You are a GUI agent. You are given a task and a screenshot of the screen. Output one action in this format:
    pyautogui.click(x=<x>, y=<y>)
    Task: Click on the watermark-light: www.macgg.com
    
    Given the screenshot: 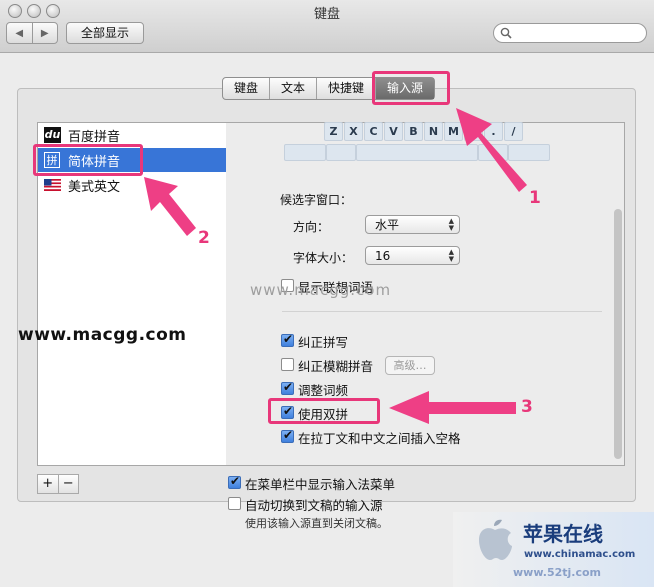 What is the action you would take?
    pyautogui.click(x=321, y=290)
    